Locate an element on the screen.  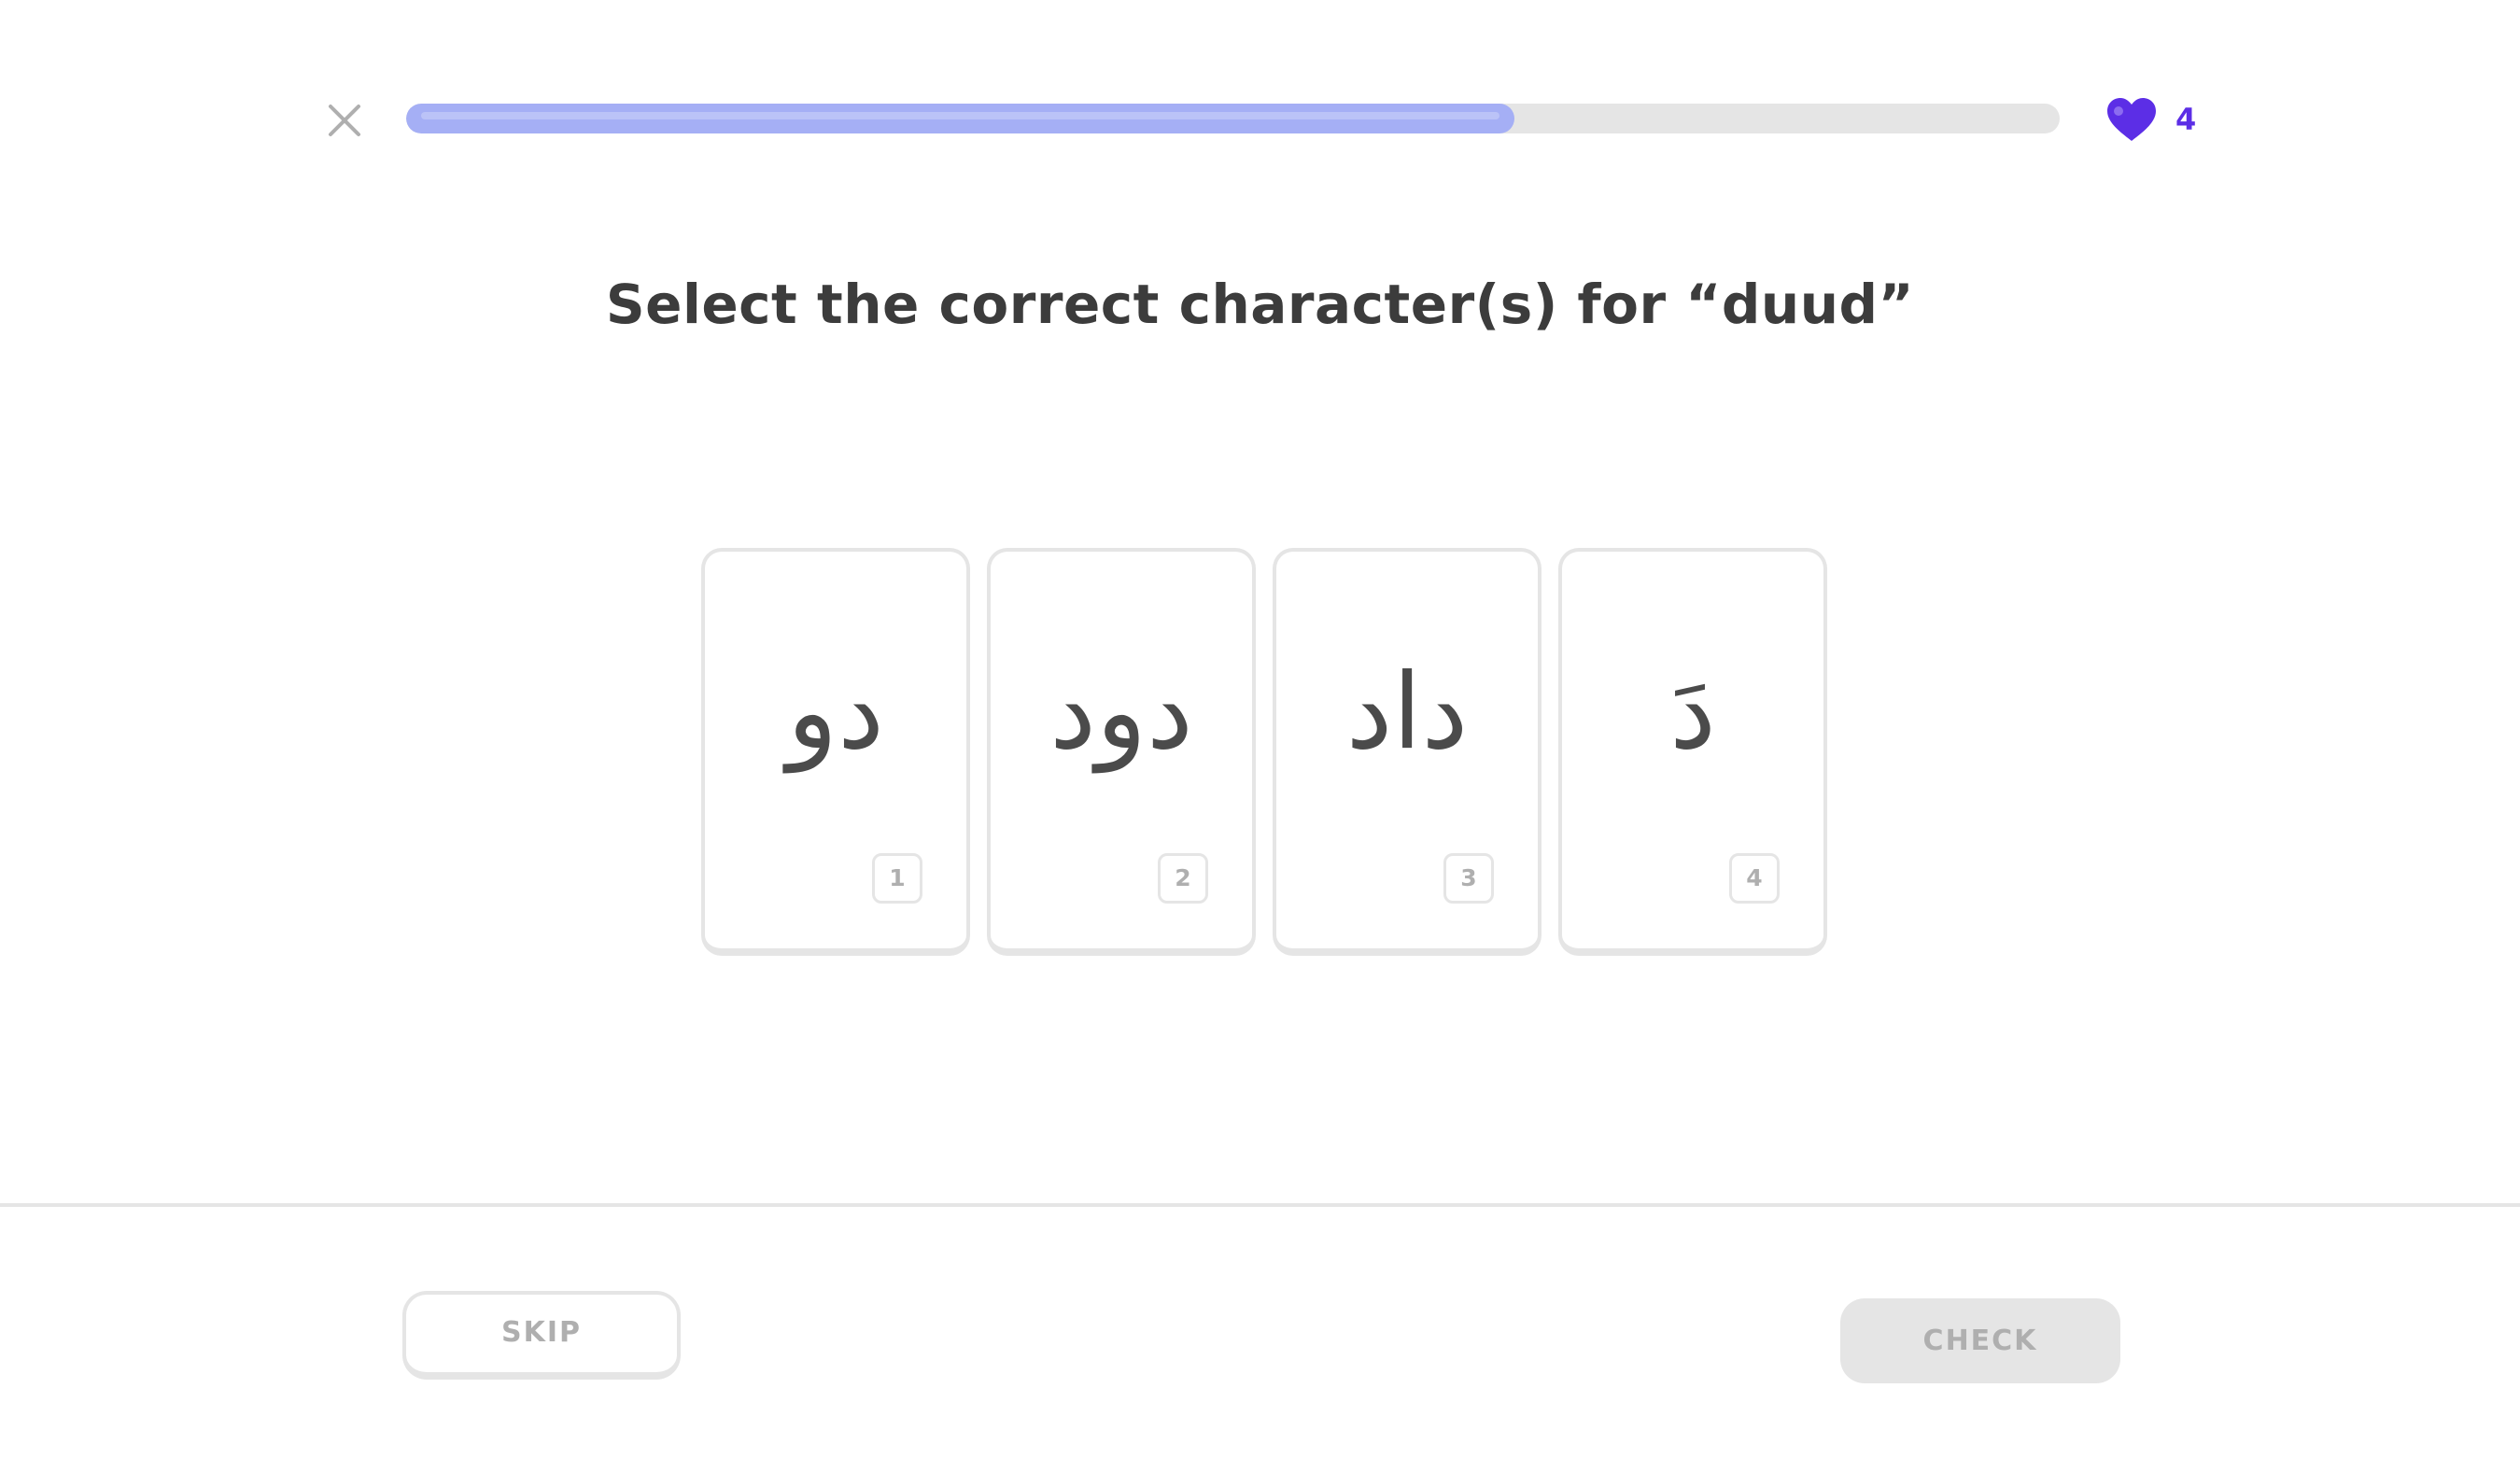
choice-key-hint: 2 is located at coordinates (1183, 878).